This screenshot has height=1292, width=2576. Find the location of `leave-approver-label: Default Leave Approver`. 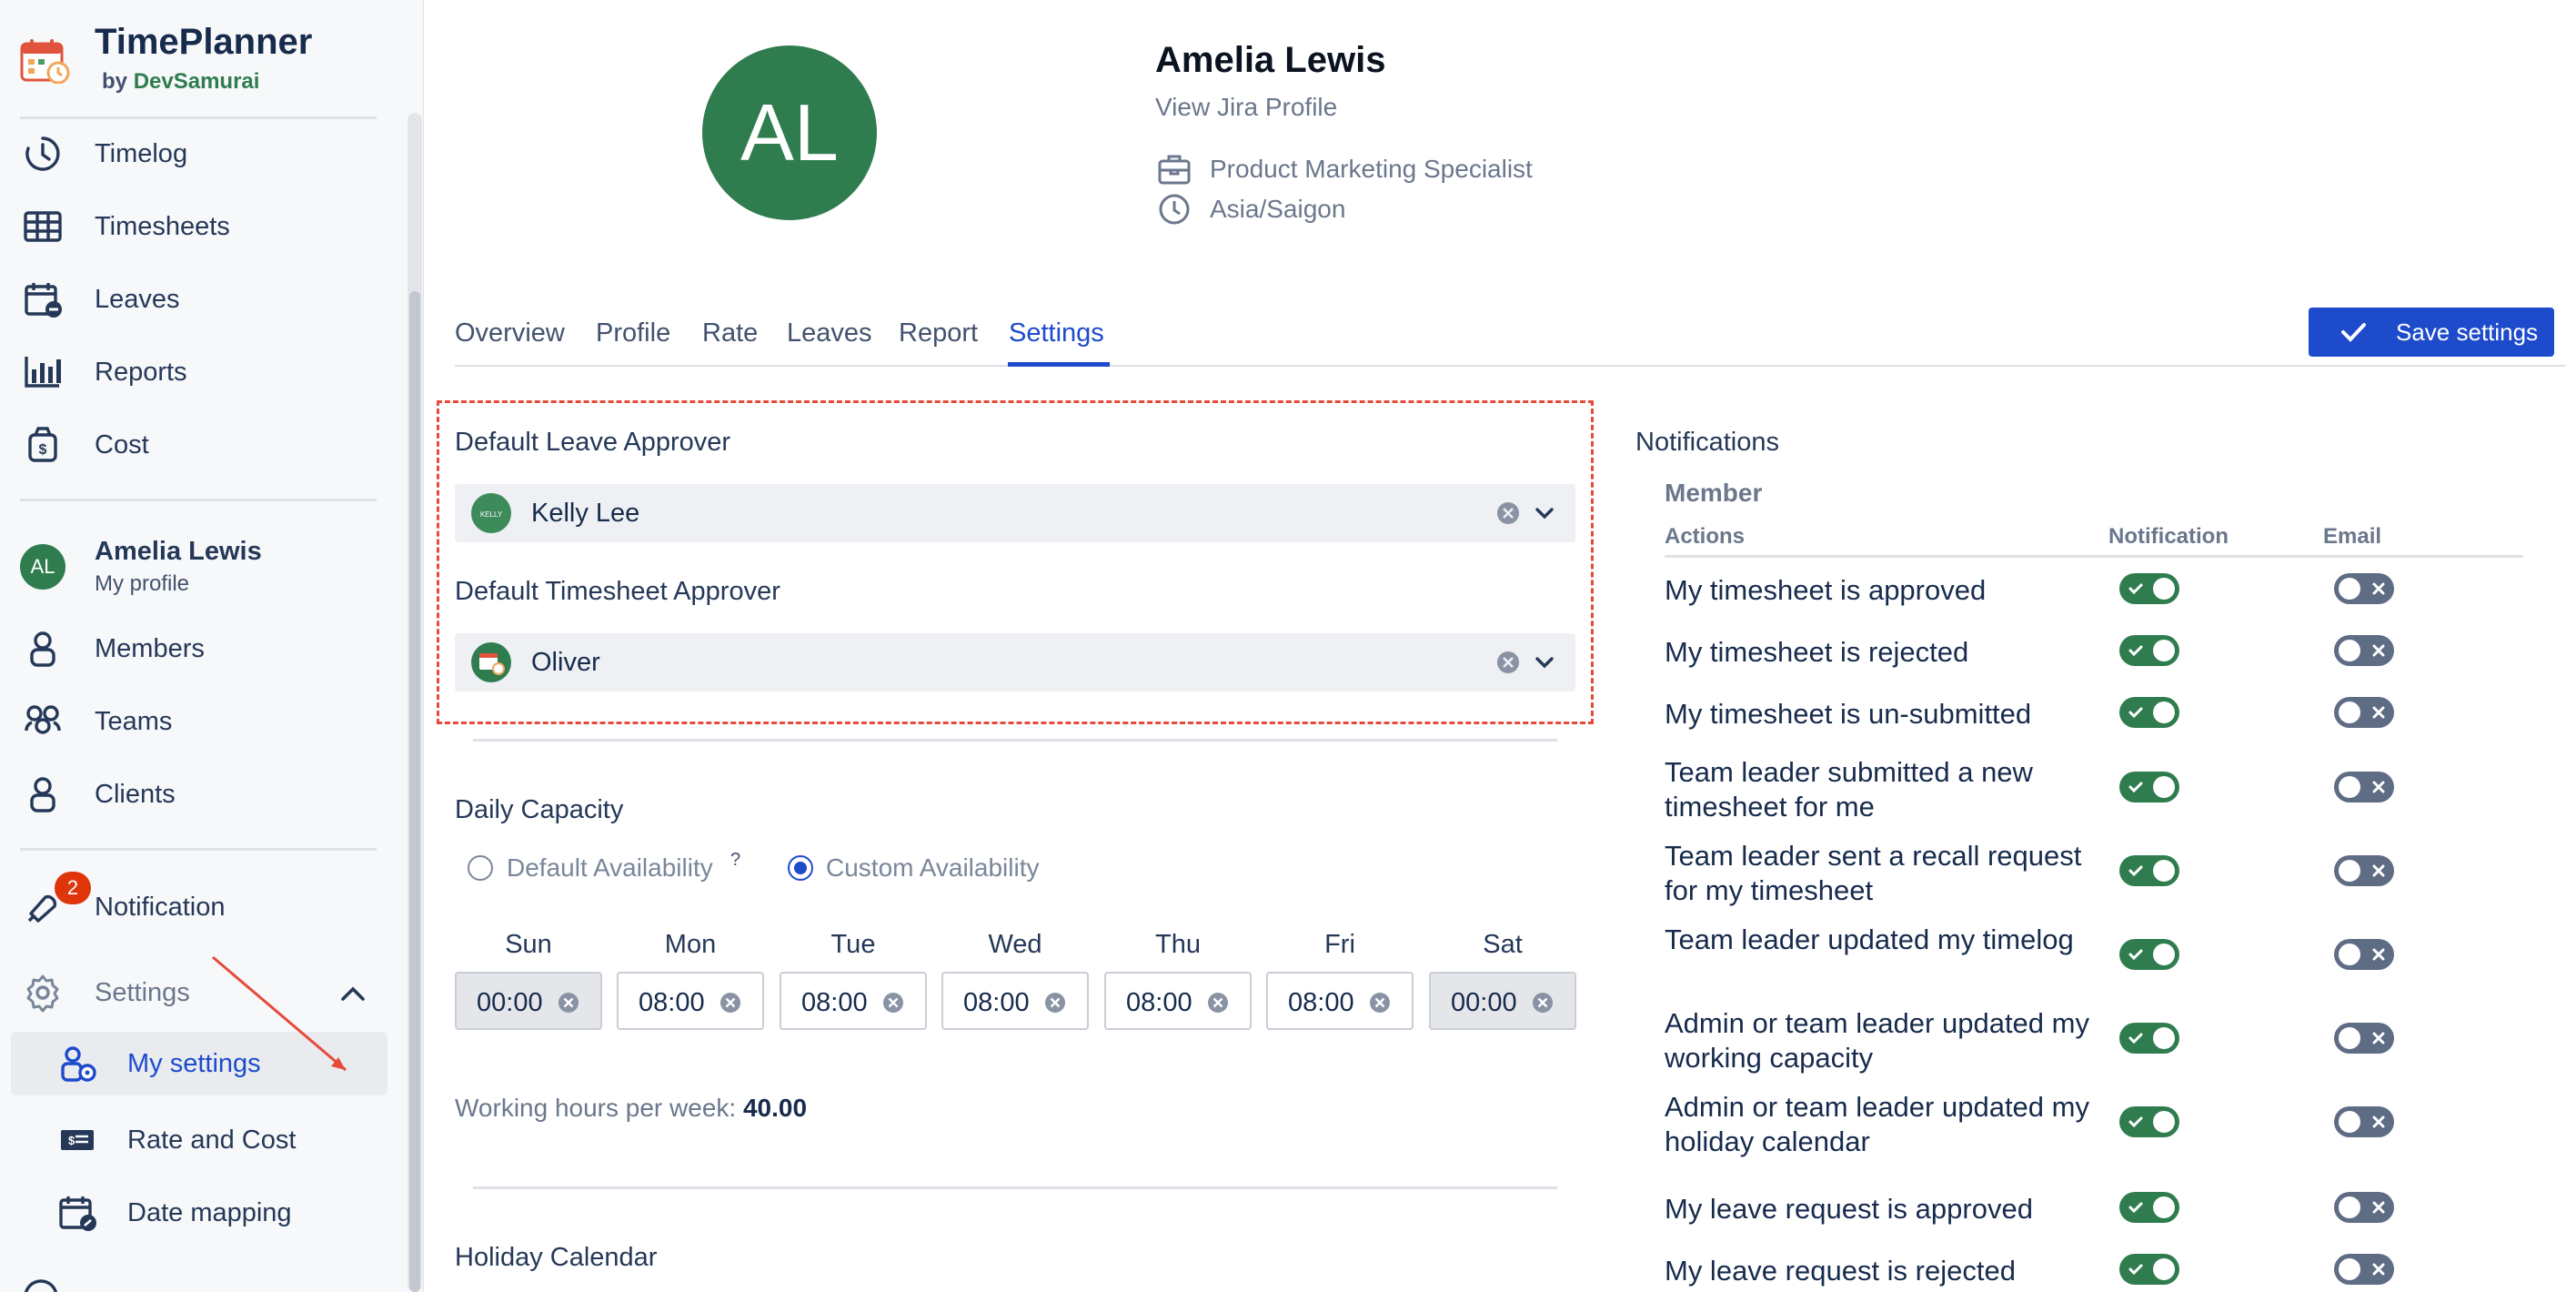

leave-approver-label: Default Leave Approver is located at coordinates (593, 442).